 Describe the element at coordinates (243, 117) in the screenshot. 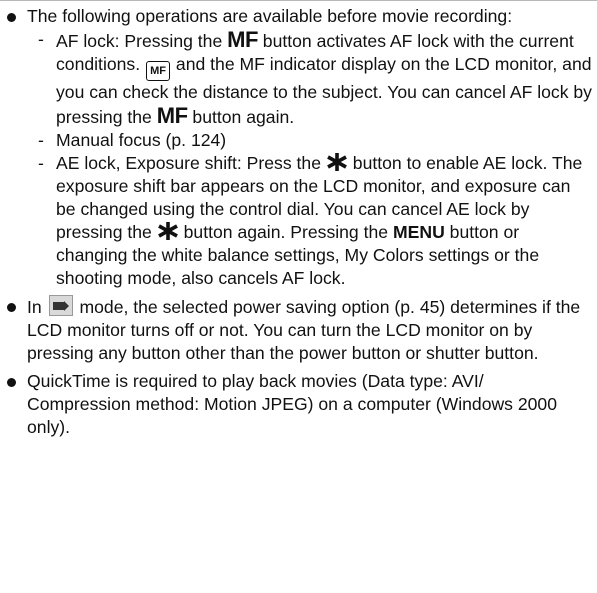

I see `af-lock-text-4: button again.` at that location.